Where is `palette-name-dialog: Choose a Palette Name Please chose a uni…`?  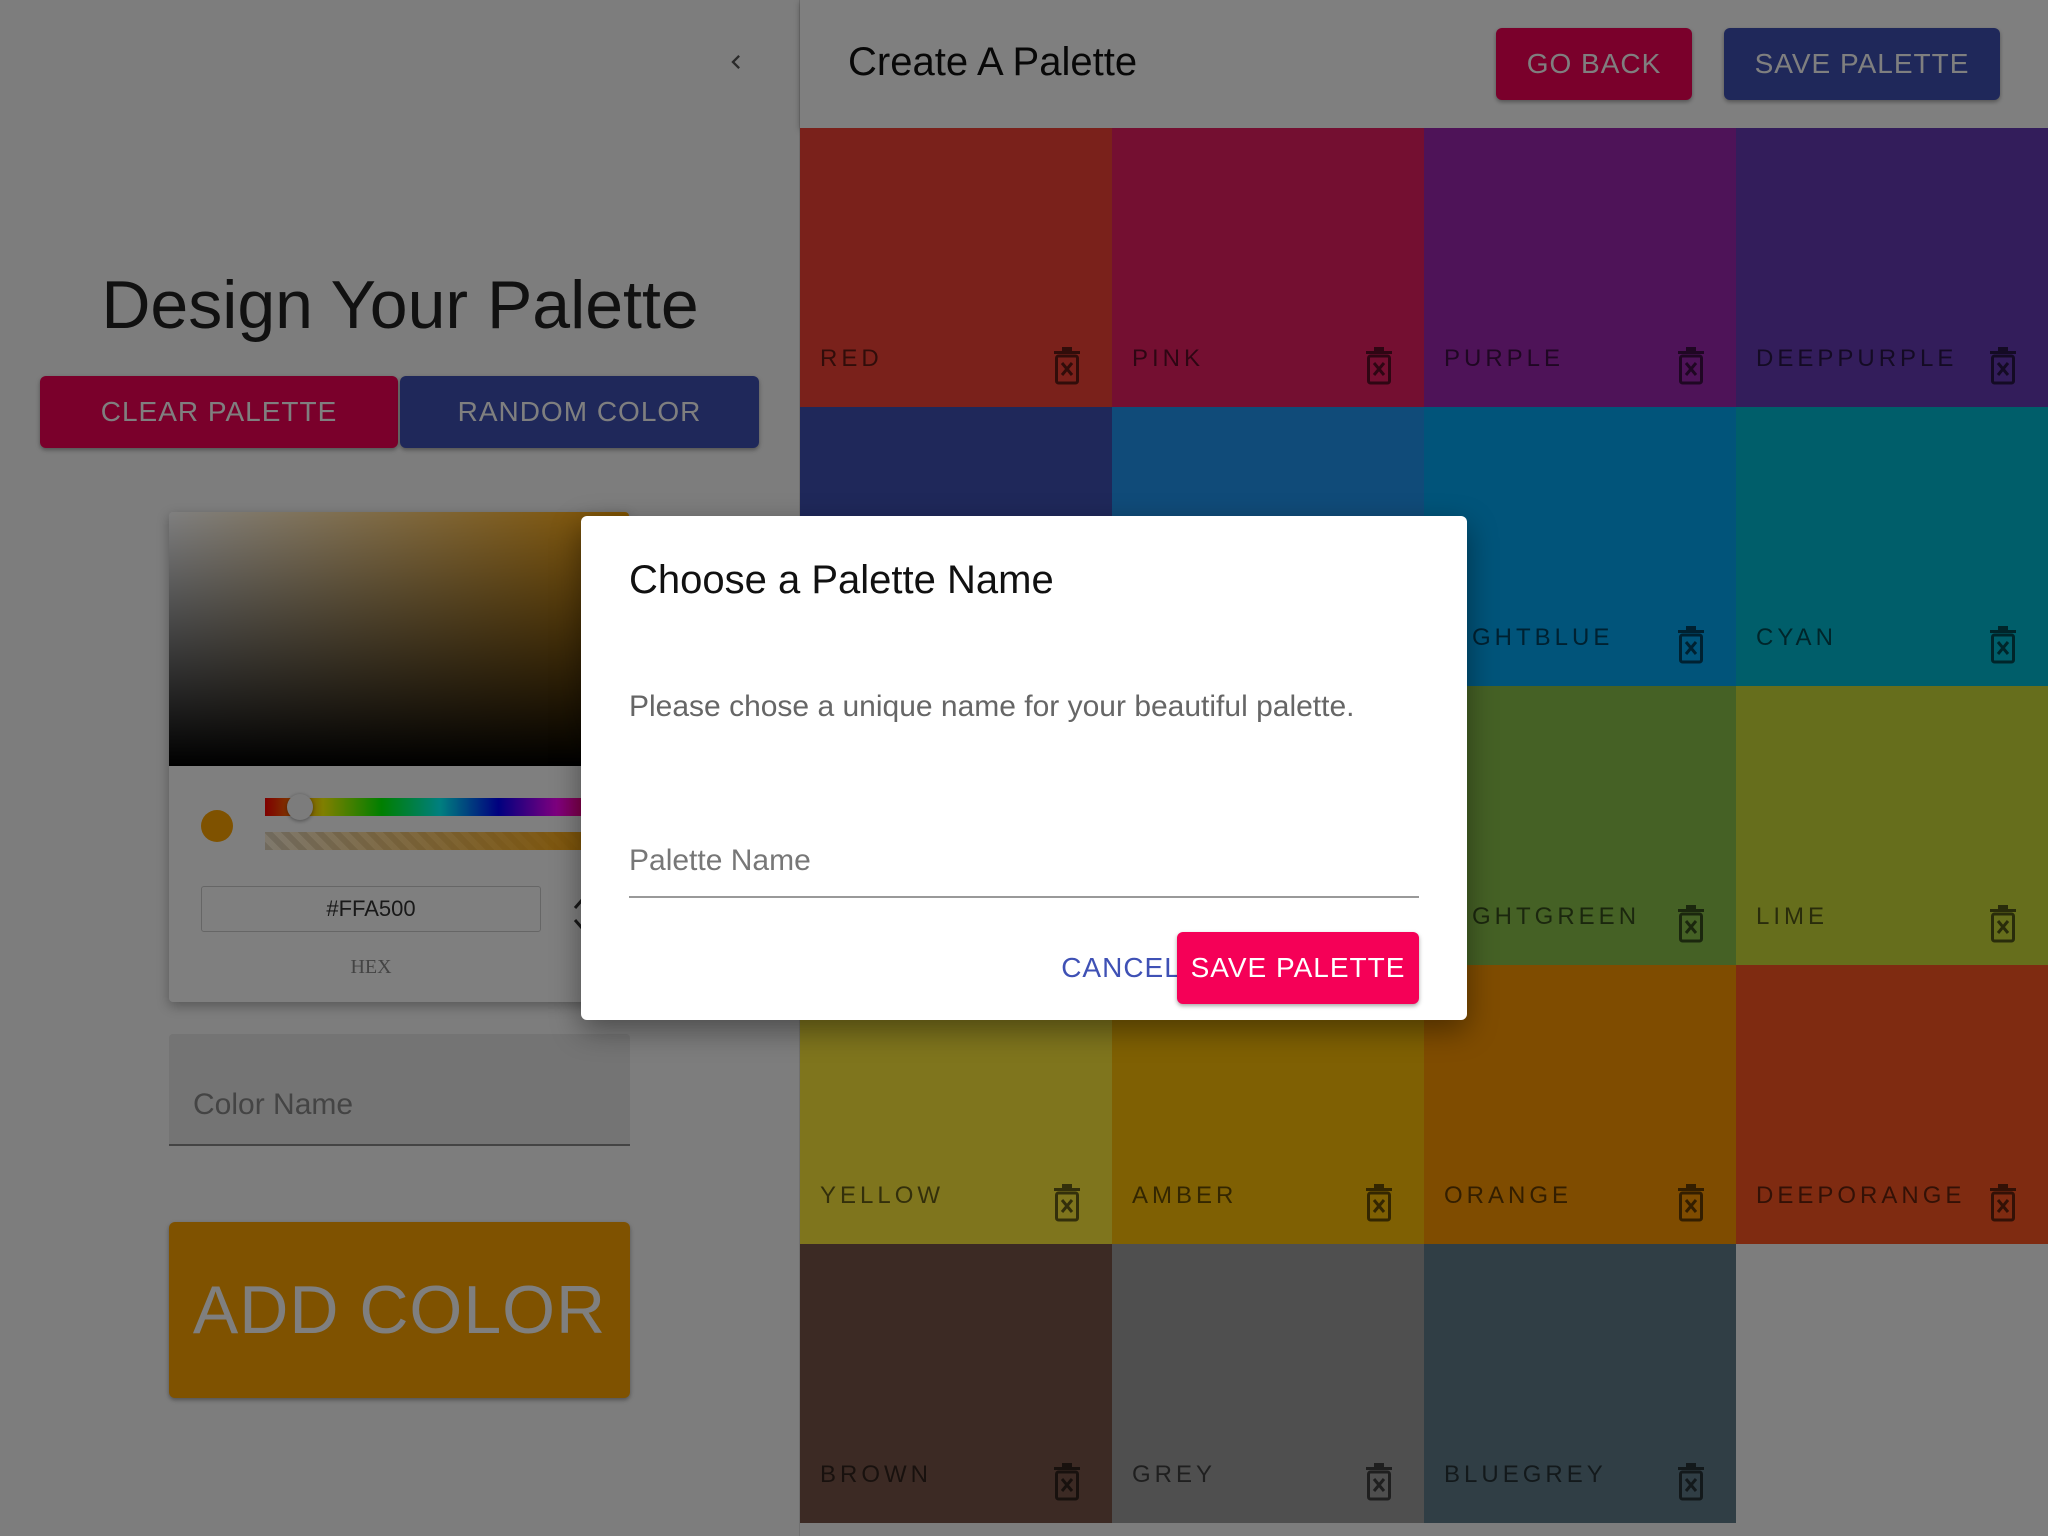
palette-name-dialog: Choose a Palette Name Please chose a uni… is located at coordinates (1024, 768).